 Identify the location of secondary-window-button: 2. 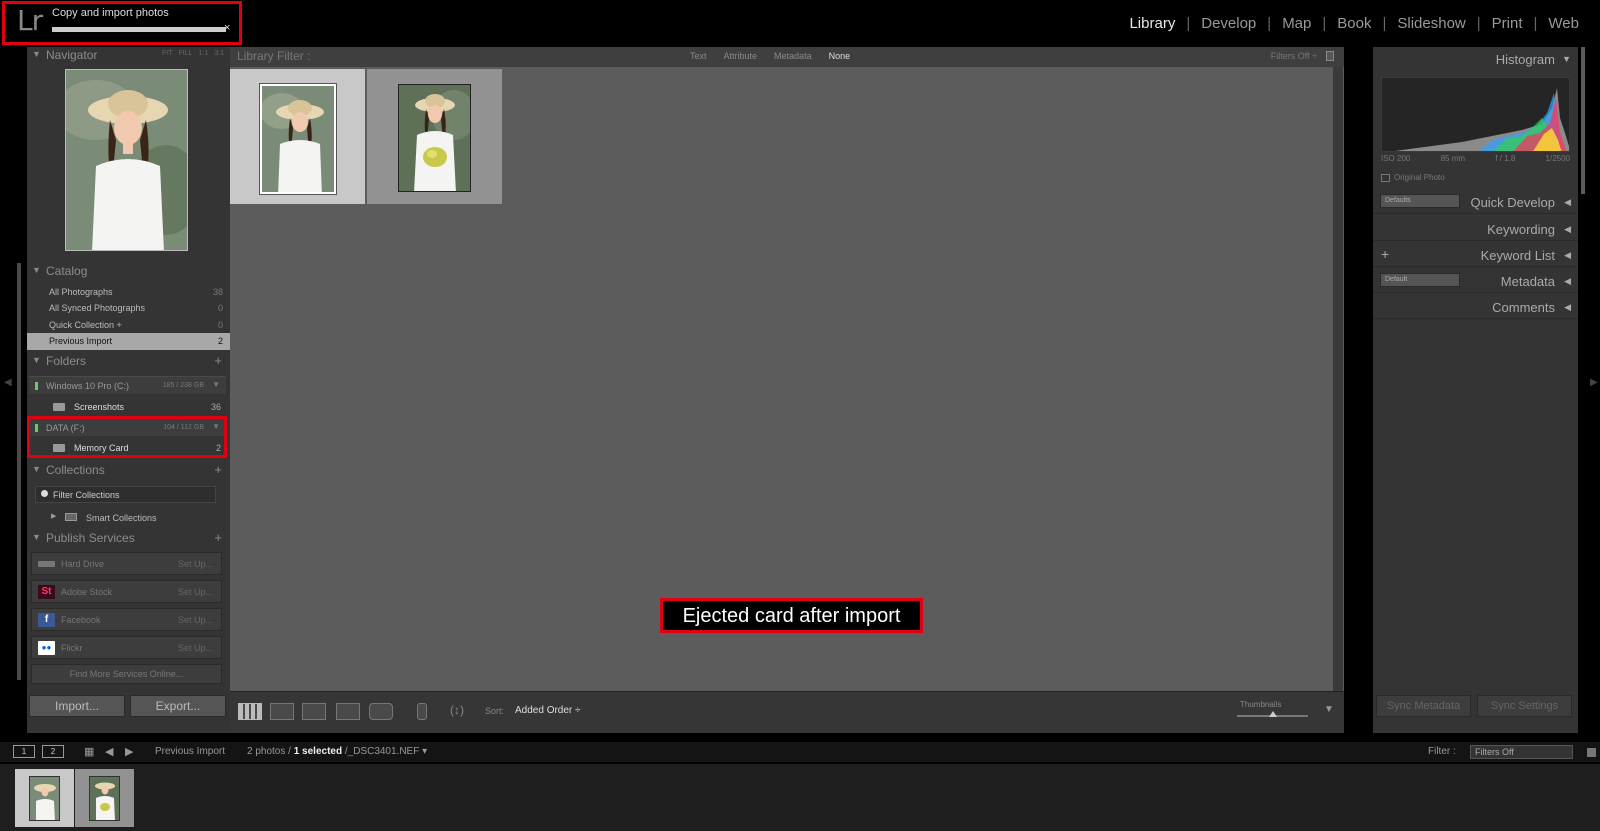
(53, 751).